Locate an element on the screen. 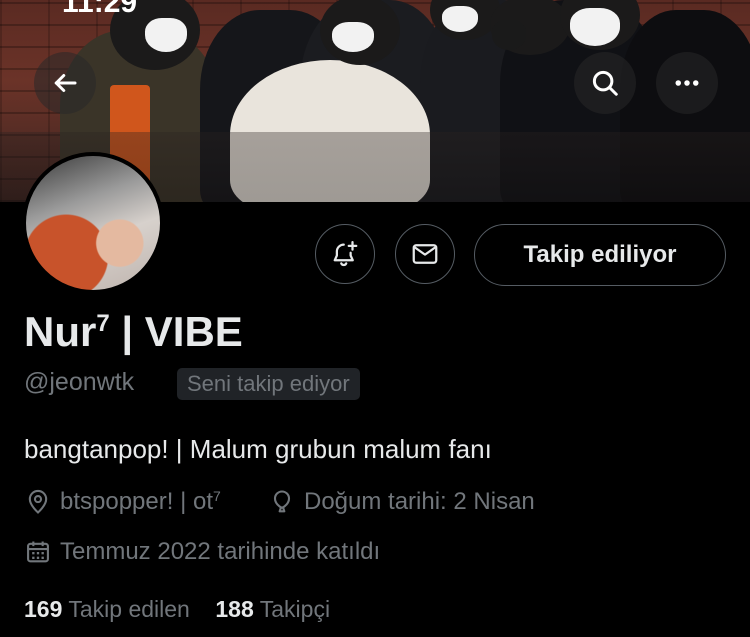 This screenshot has height=637, width=750. followers-link: 188 Takipçi is located at coordinates (272, 609).